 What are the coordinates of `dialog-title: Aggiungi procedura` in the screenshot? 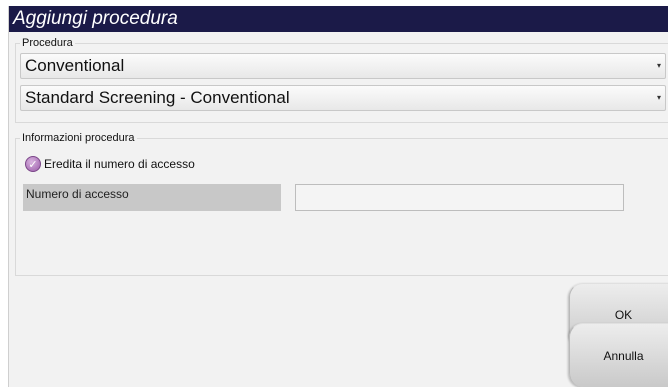 It's located at (338, 19).